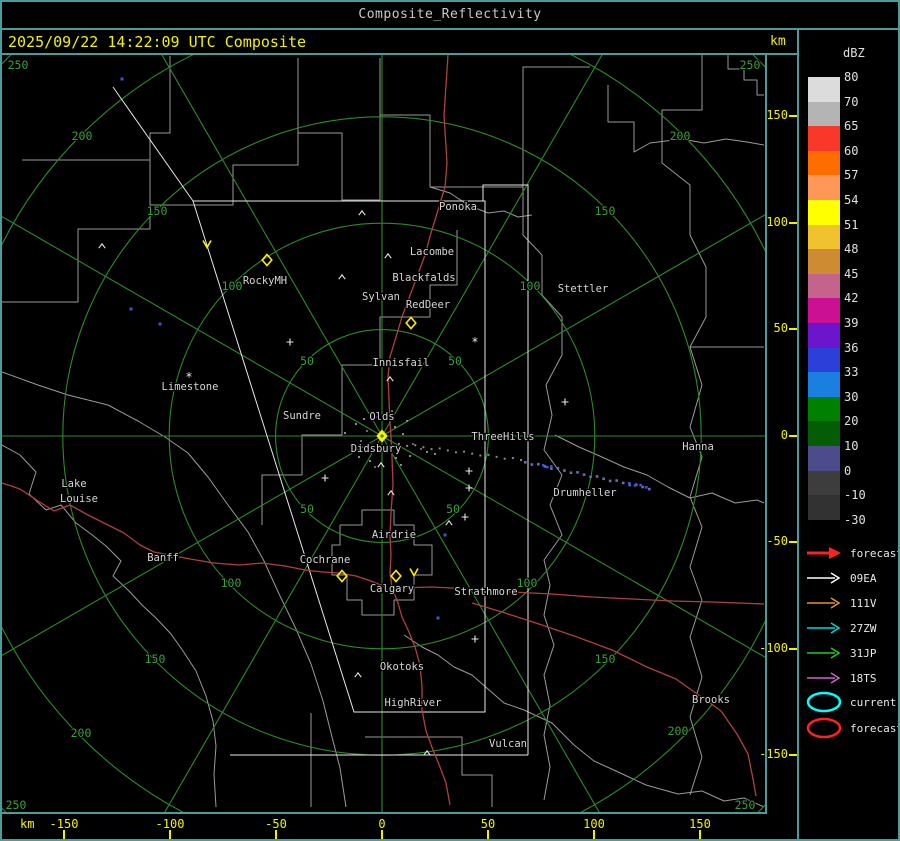  What do you see at coordinates (848, 470) in the screenshot?
I see `scale-level-0: 0` at bounding box center [848, 470].